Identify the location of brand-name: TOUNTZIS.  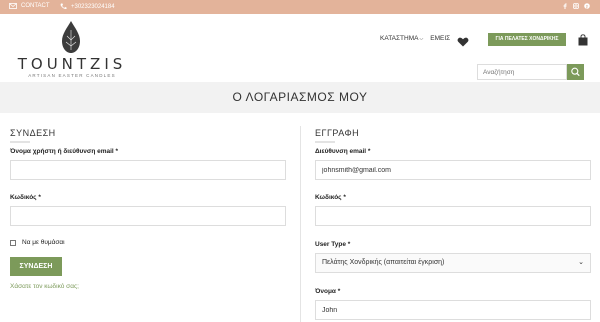
(72, 64).